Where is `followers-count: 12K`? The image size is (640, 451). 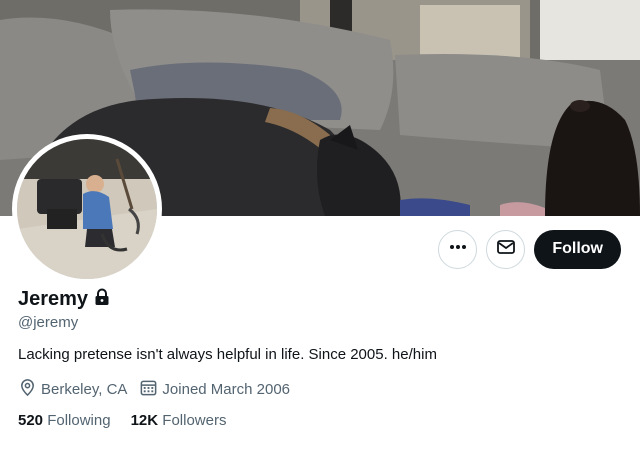 followers-count: 12K is located at coordinates (144, 420).